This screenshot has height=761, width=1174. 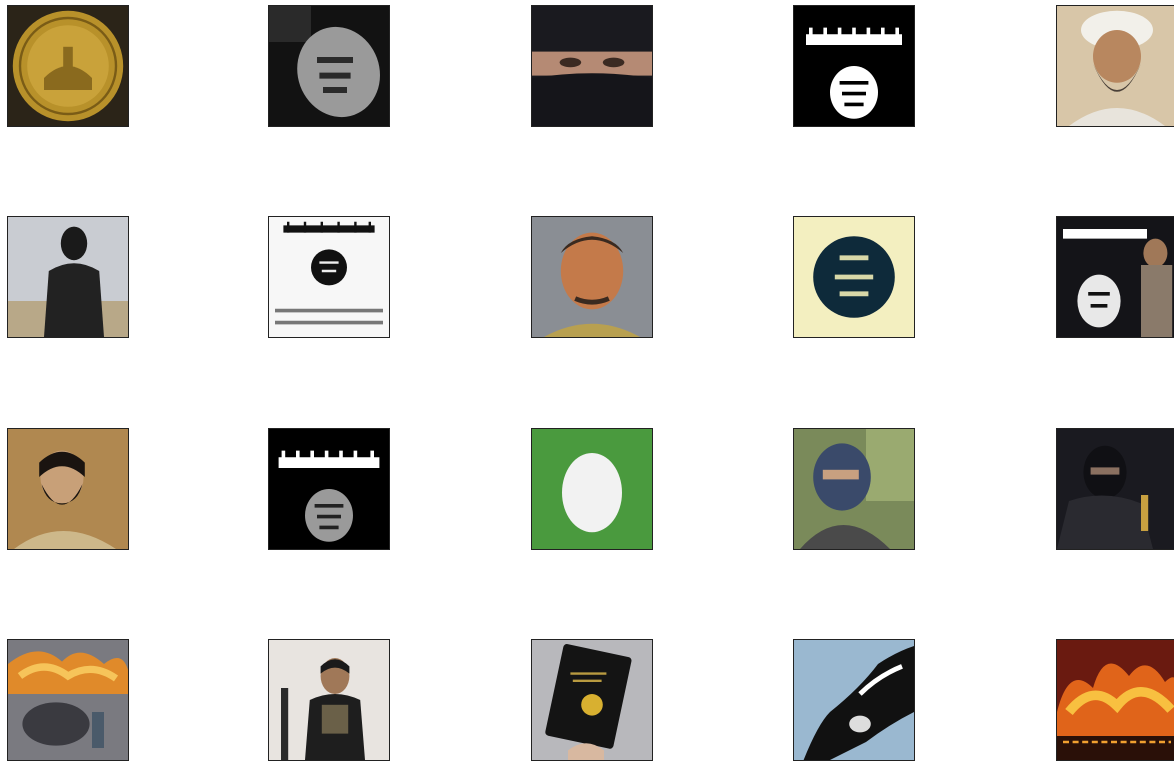 I want to click on thumbnail-dark-seal, so click(x=329, y=66).